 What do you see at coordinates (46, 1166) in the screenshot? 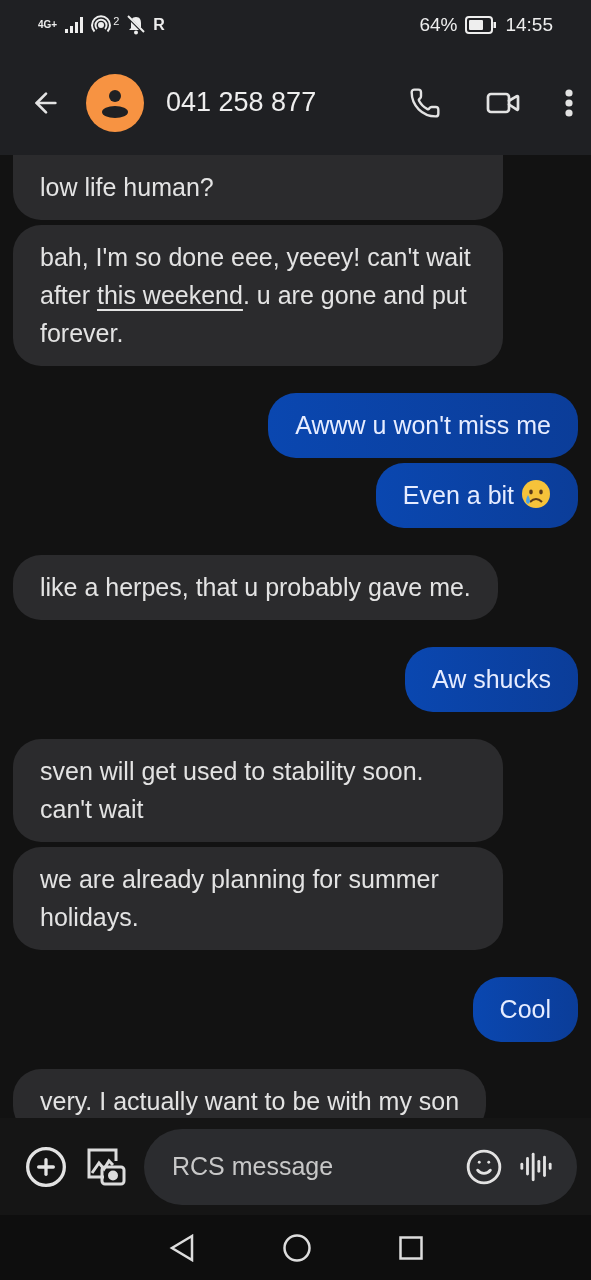
I see `add-button` at bounding box center [46, 1166].